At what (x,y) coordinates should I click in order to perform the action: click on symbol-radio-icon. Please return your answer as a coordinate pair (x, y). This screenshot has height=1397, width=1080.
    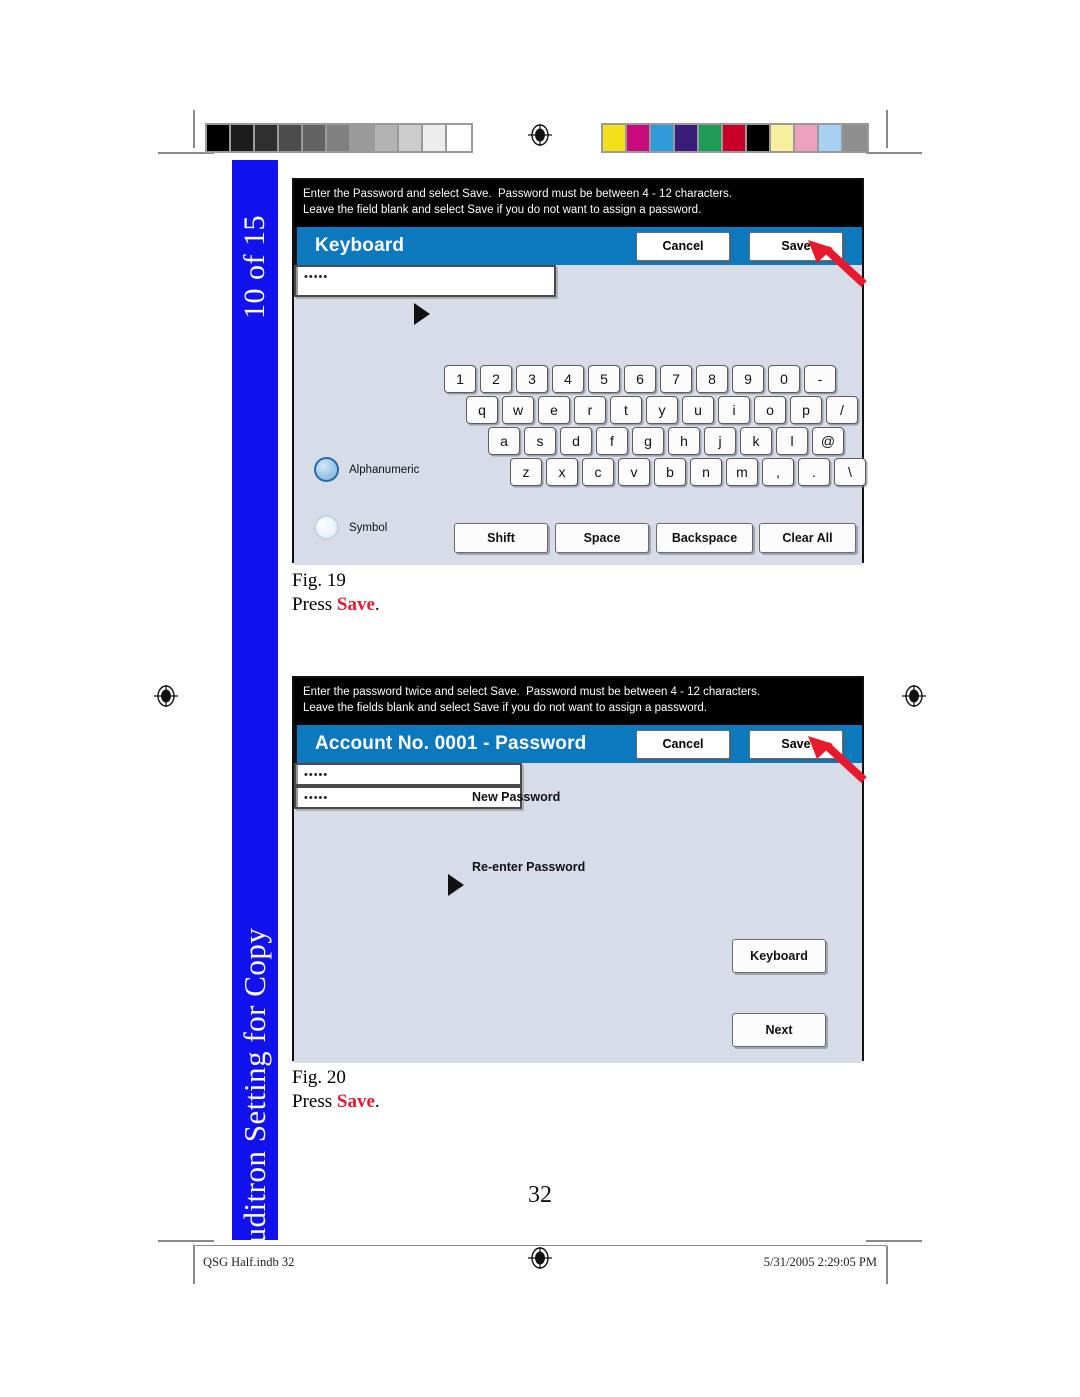
    Looking at the image, I should click on (326, 528).